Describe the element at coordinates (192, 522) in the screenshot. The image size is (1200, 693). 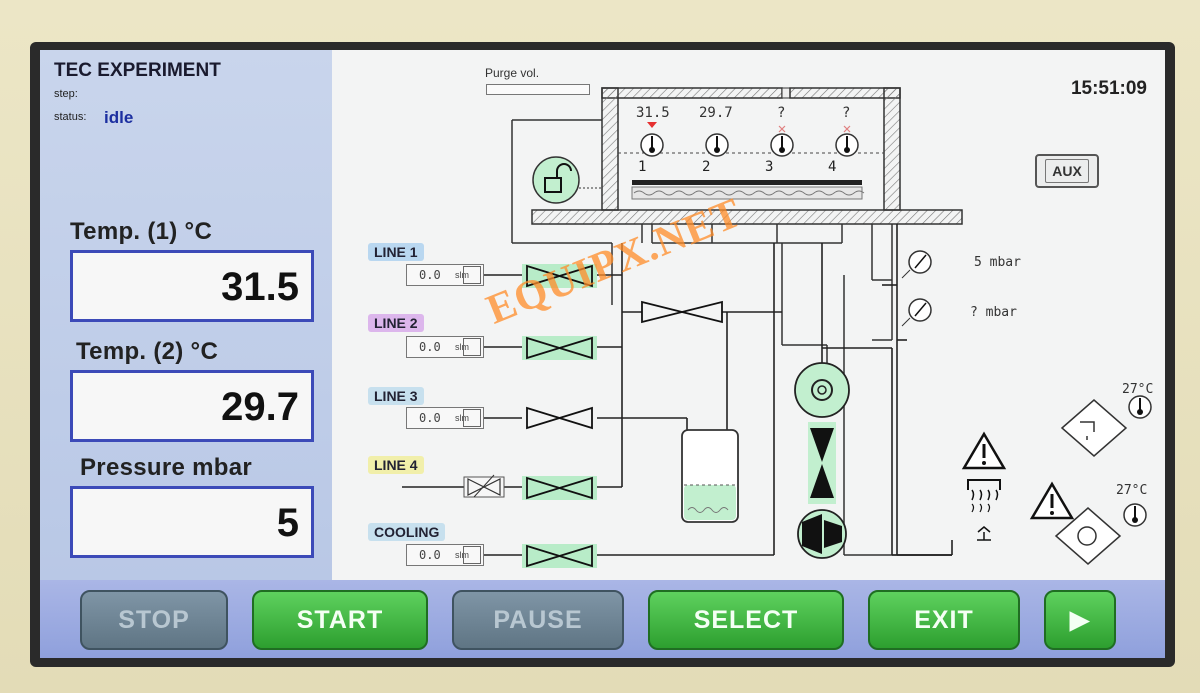
I see `pressure-display: 5` at that location.